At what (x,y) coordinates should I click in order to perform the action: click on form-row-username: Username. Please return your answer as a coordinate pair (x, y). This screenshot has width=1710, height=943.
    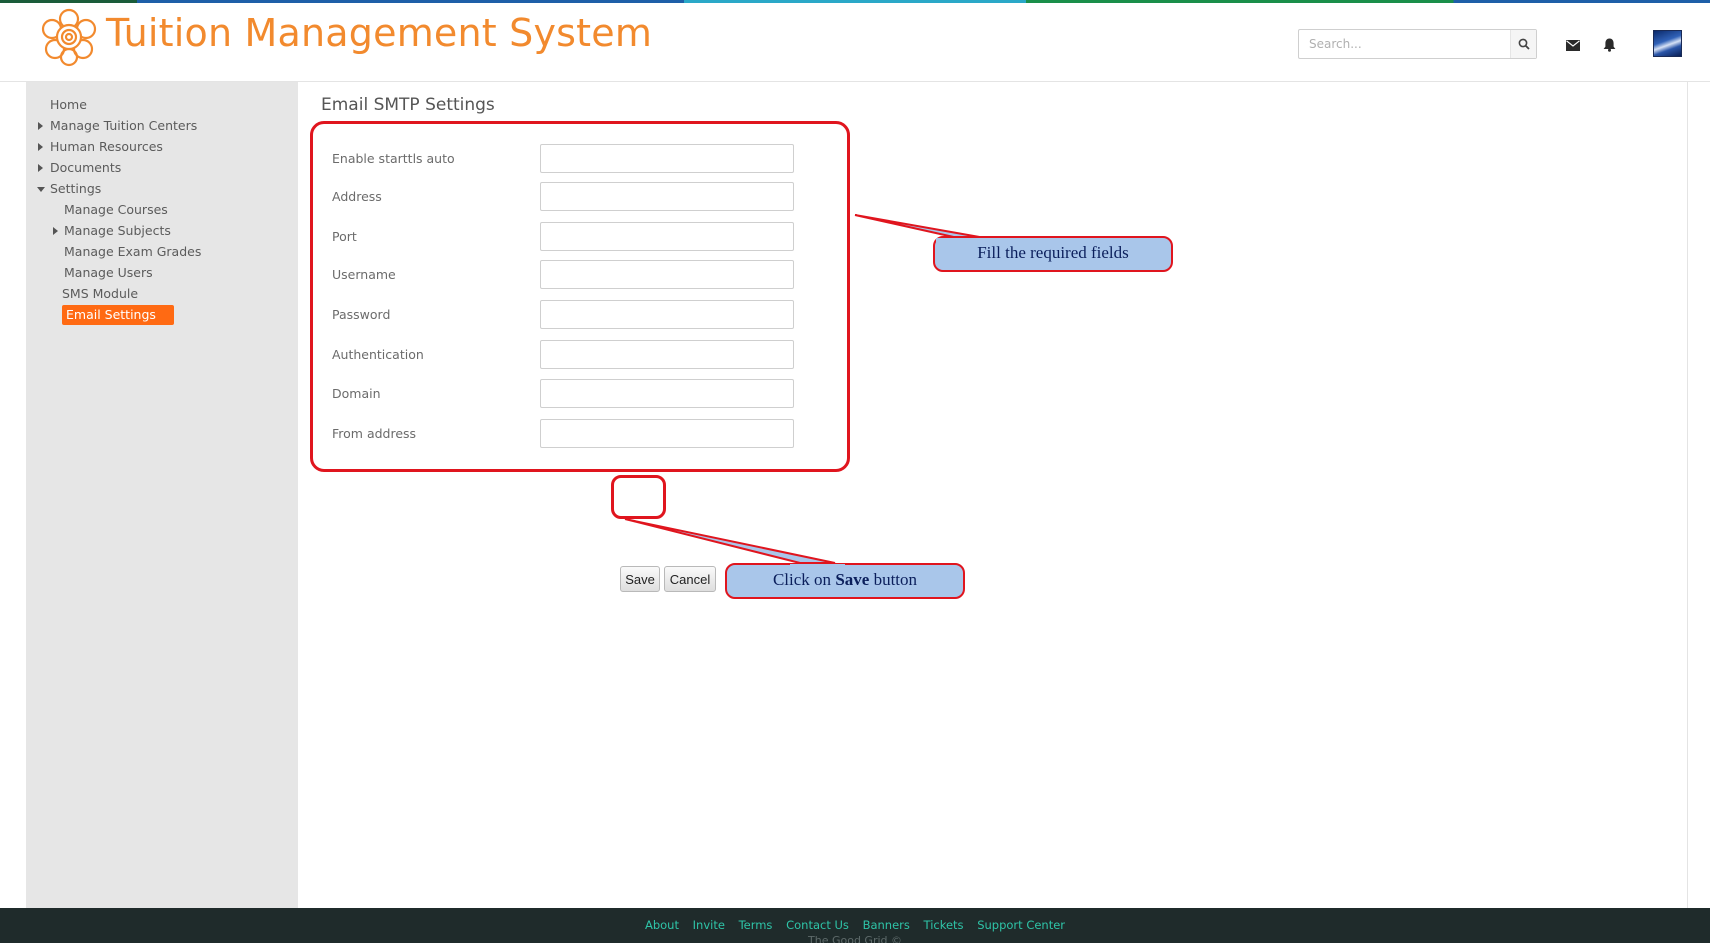
    Looking at the image, I should click on (567, 274).